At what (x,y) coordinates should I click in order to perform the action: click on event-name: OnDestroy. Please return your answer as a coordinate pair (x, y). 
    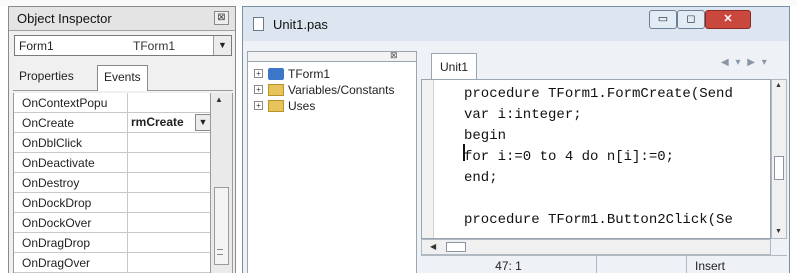
    Looking at the image, I should click on (51, 183).